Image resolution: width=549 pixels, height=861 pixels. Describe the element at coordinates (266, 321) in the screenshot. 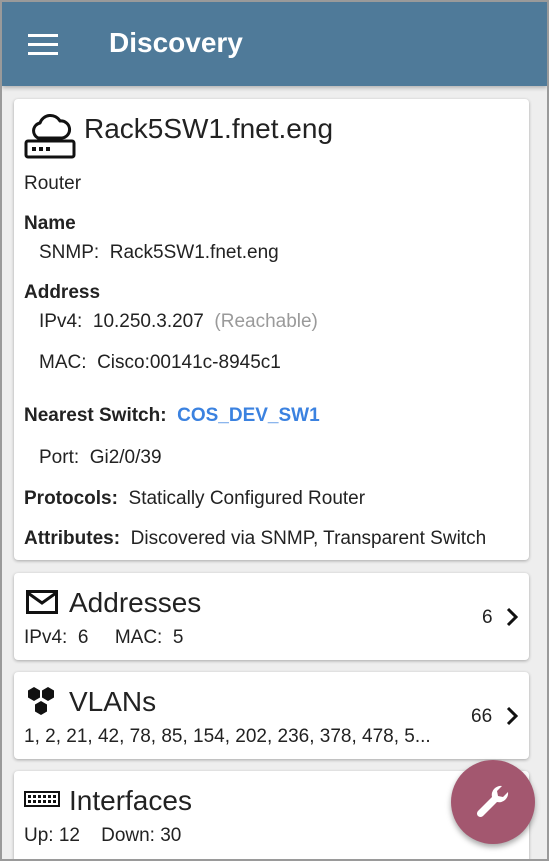

I see `reachability-status: (Reachable)` at that location.